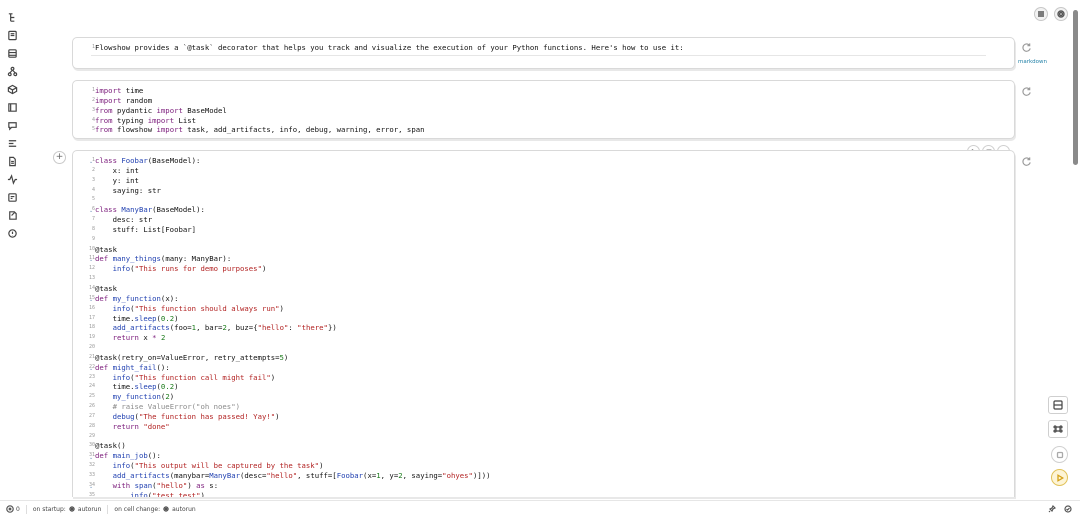 The image size is (1080, 517). What do you see at coordinates (1059, 477) in the screenshot?
I see `run-all-button` at bounding box center [1059, 477].